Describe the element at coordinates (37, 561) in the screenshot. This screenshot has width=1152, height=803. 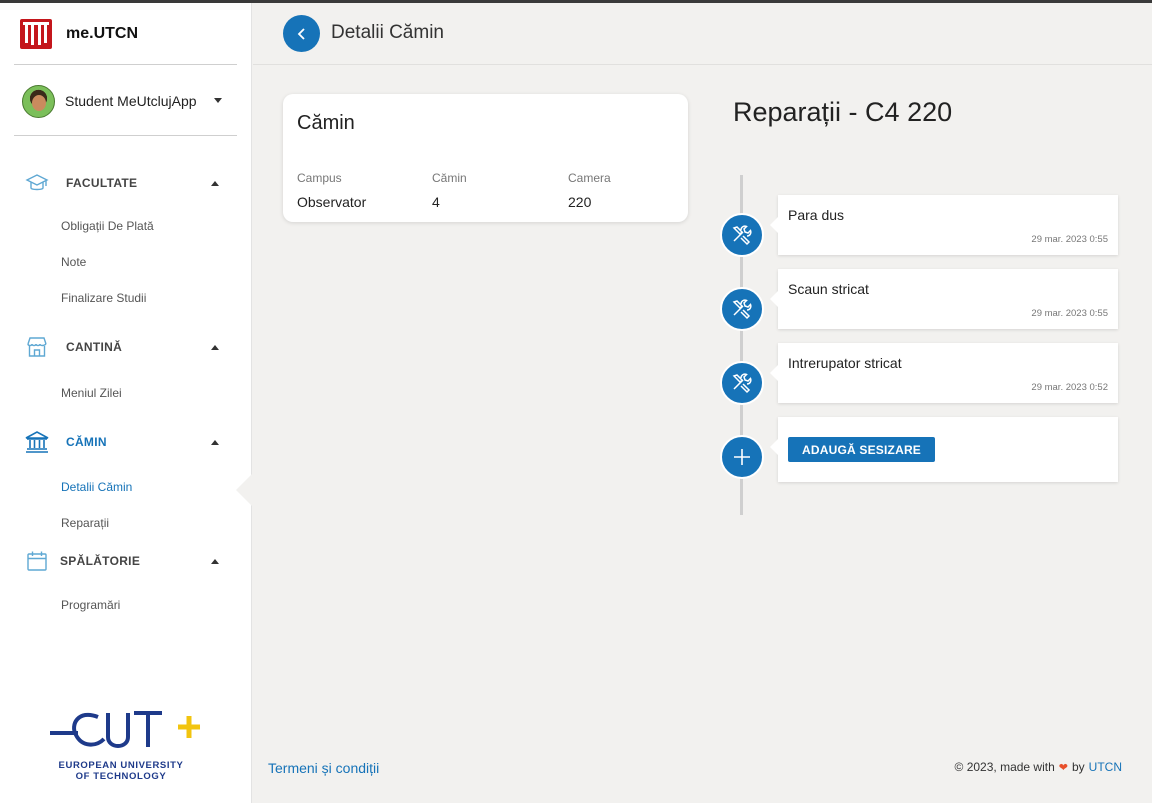
I see `calendar-icon` at that location.